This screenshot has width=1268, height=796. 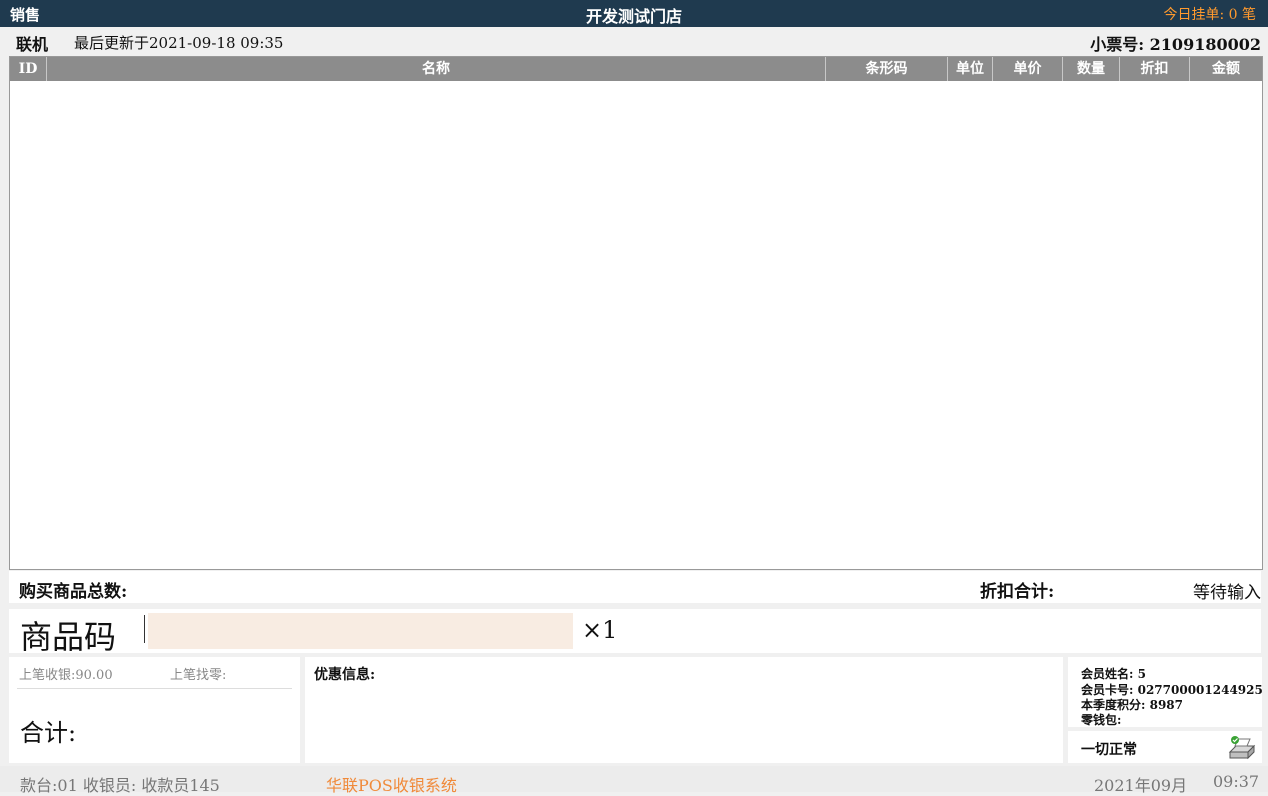 What do you see at coordinates (73, 592) in the screenshot?
I see `total-items-label: 购买商品总数:` at bounding box center [73, 592].